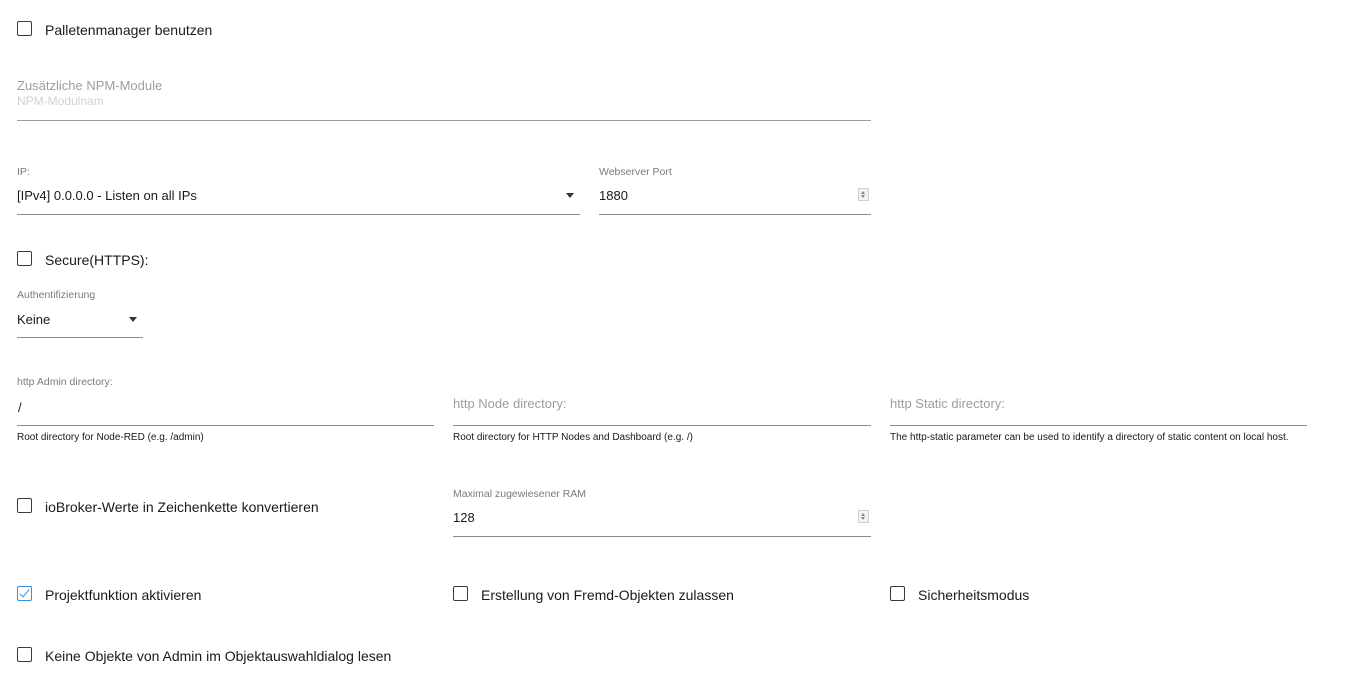  I want to click on ip-label: IP:, so click(23, 172).